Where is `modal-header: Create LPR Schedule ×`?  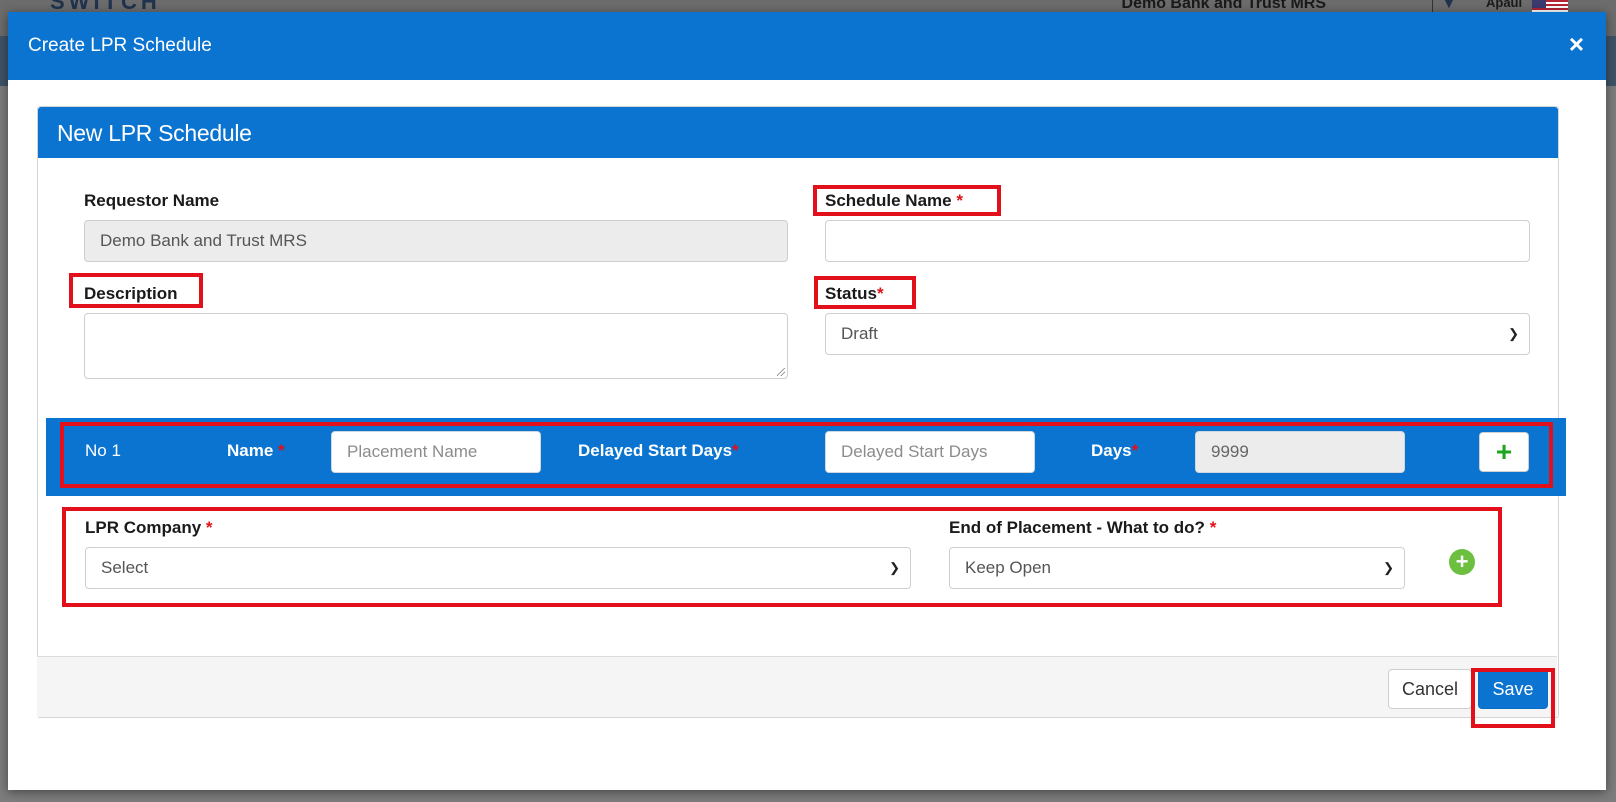
modal-header: Create LPR Schedule × is located at coordinates (807, 46).